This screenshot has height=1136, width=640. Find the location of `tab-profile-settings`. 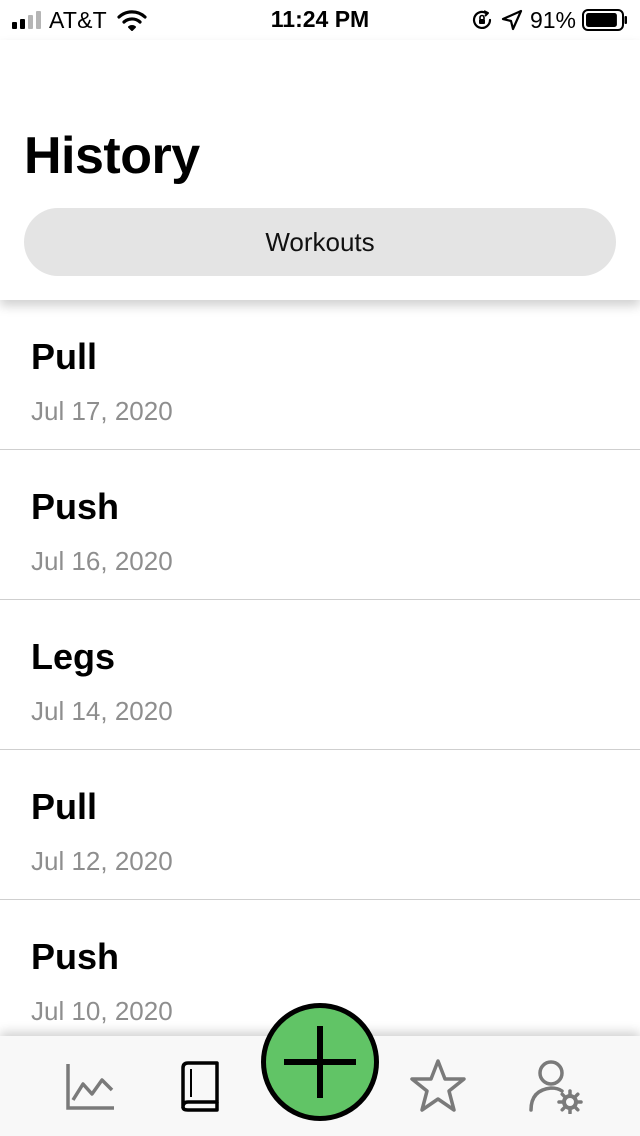

tab-profile-settings is located at coordinates (555, 1086).